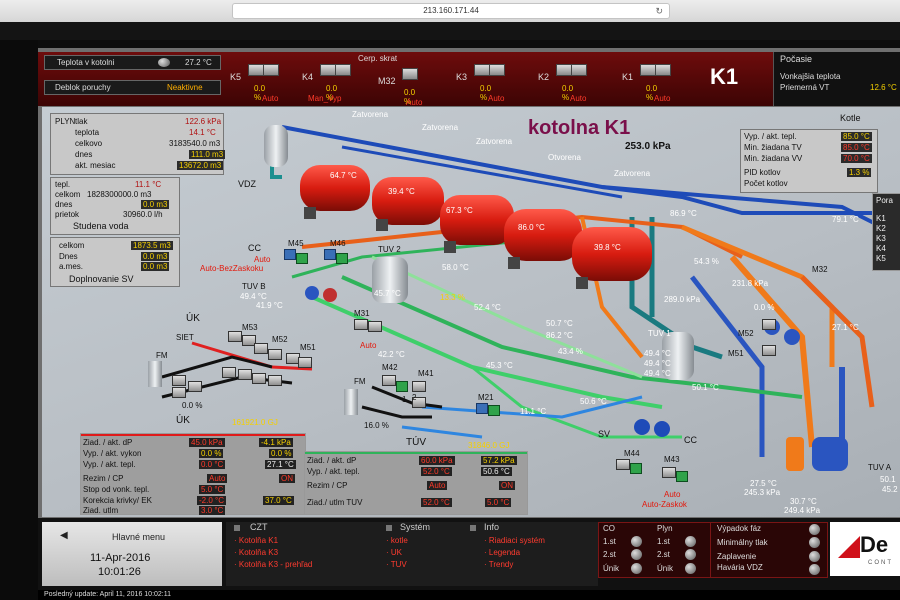  What do you see at coordinates (663, 541) in the screenshot?
I see `plyn-alarm-item: 1.st` at bounding box center [663, 541].